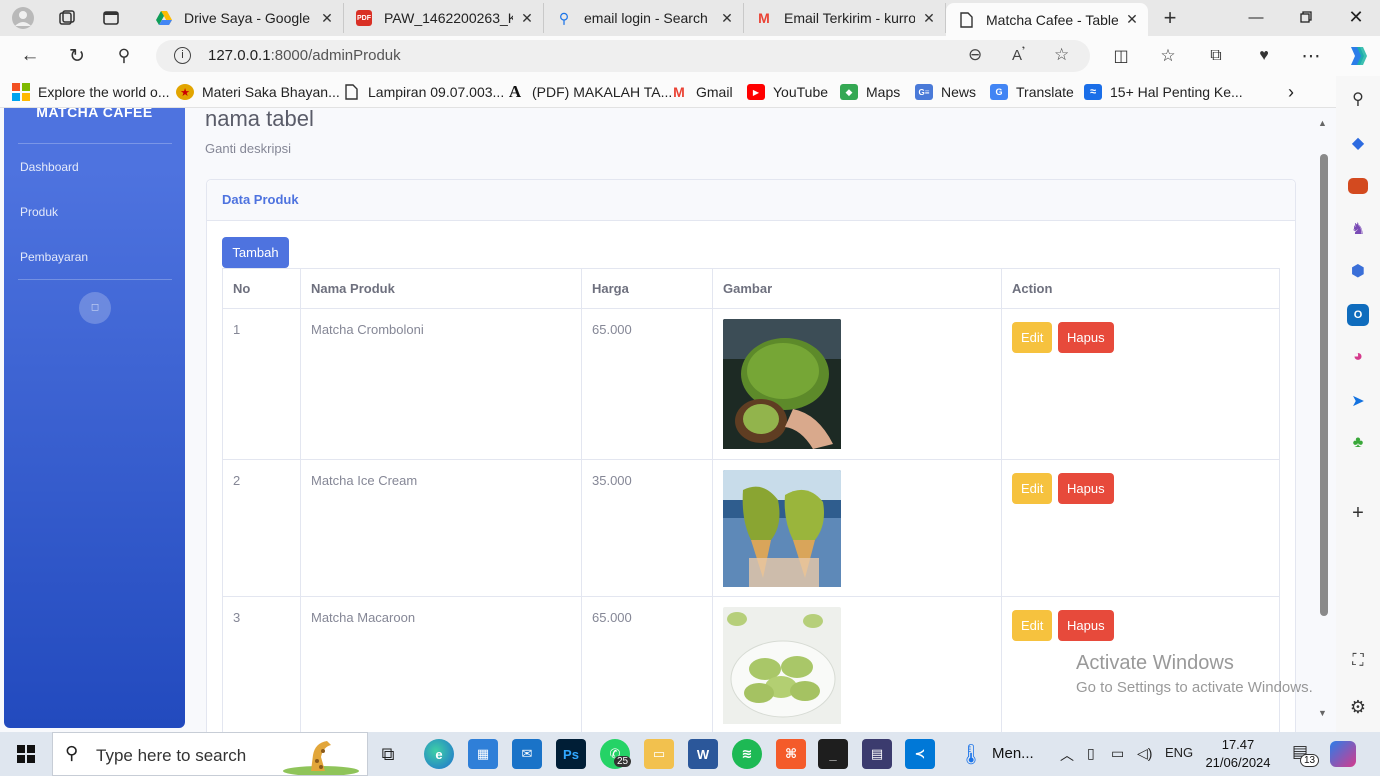 The height and width of the screenshot is (776, 1380). Describe the element at coordinates (787, 92) in the screenshot. I see `favorite-item: ▶ YouTube` at that location.